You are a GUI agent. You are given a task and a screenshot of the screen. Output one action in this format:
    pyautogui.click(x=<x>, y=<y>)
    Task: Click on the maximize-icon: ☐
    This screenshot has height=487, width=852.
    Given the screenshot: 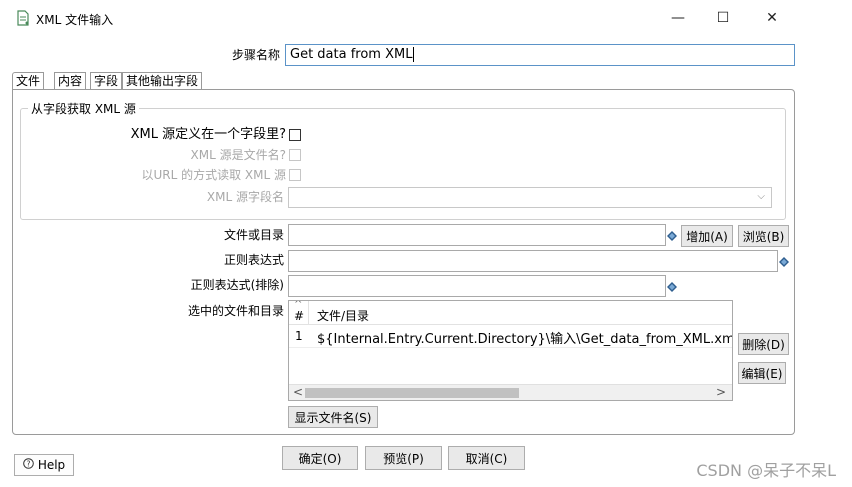 What is the action you would take?
    pyautogui.click(x=723, y=18)
    